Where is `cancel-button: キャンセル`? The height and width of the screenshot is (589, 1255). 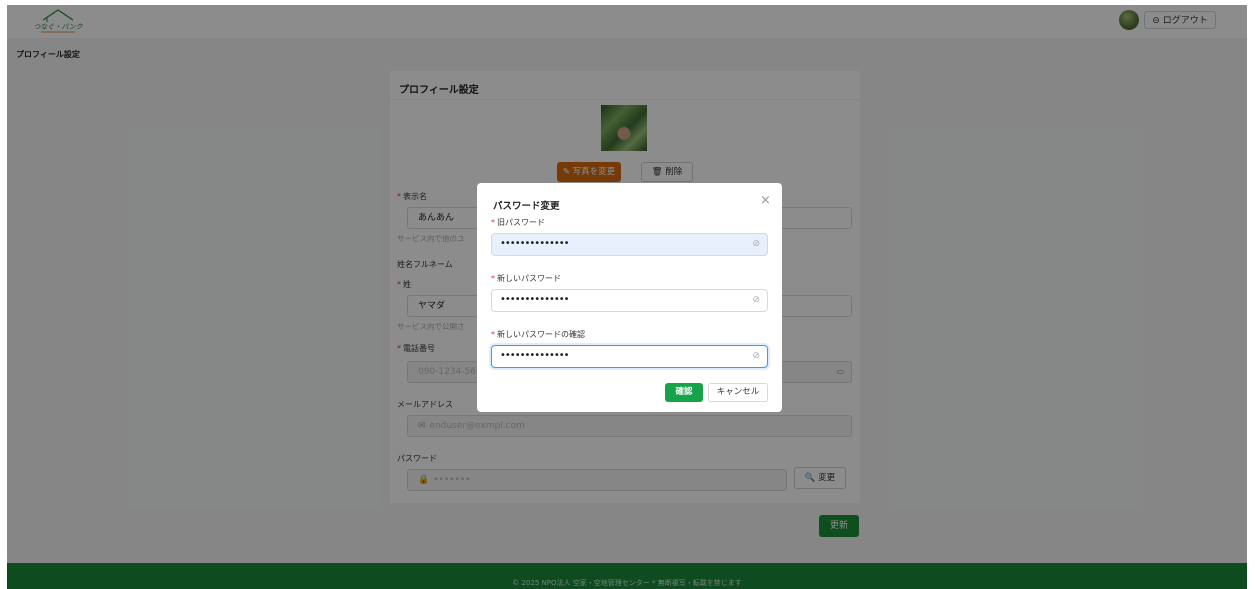
cancel-button: キャンセル is located at coordinates (738, 392).